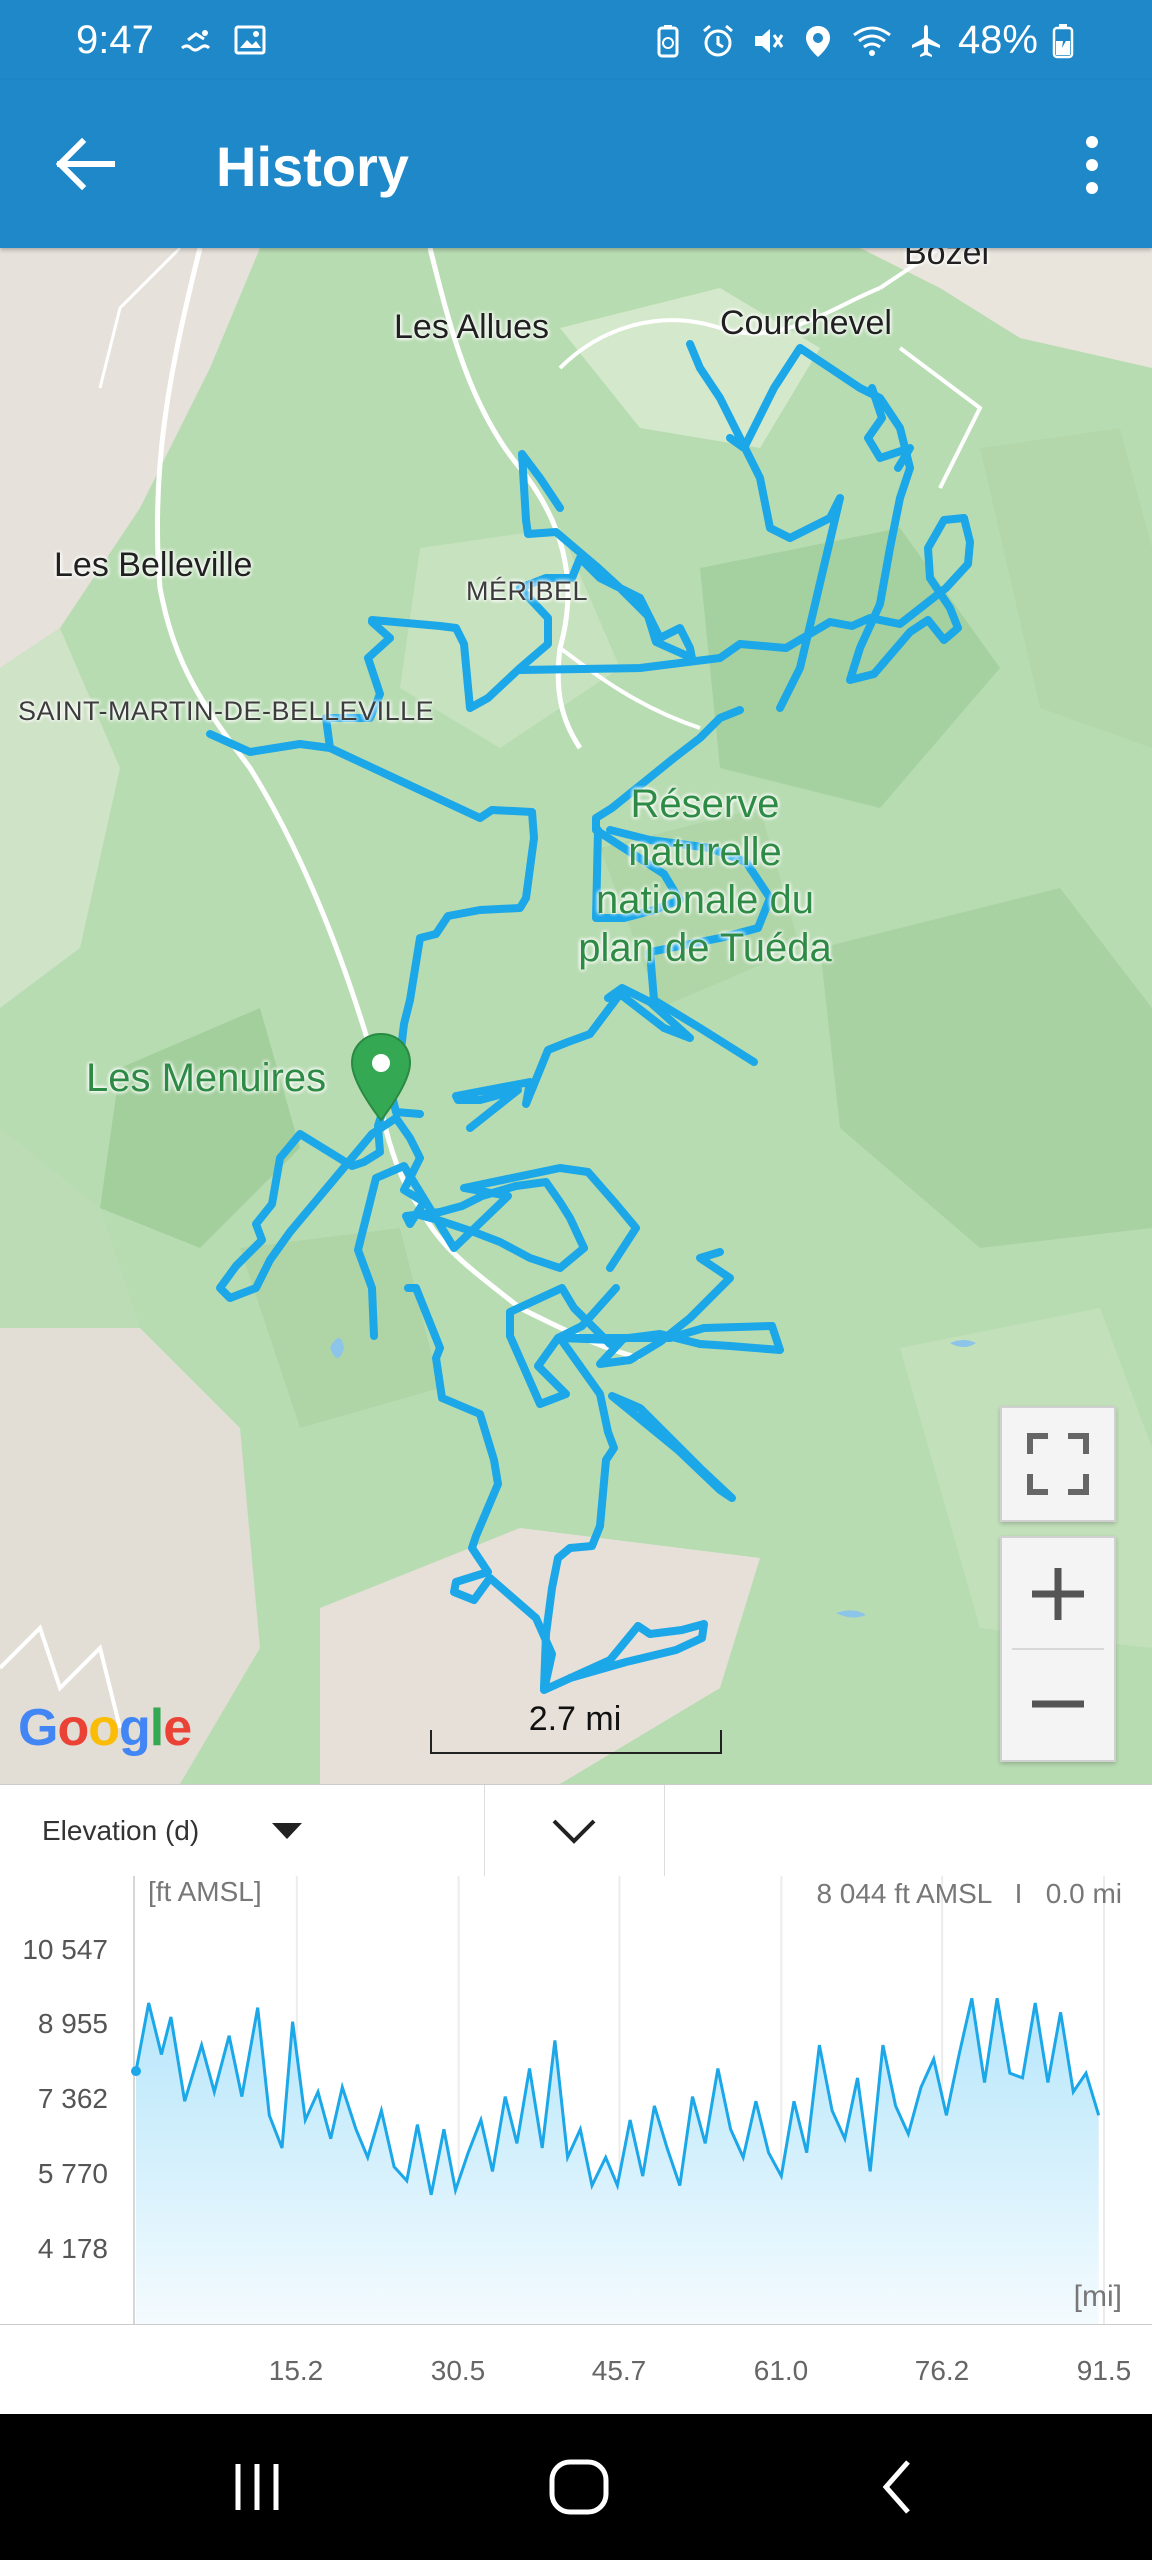 Image resolution: width=1152 pixels, height=2560 pixels. What do you see at coordinates (1092, 165) in the screenshot?
I see `more-vert-icon` at bounding box center [1092, 165].